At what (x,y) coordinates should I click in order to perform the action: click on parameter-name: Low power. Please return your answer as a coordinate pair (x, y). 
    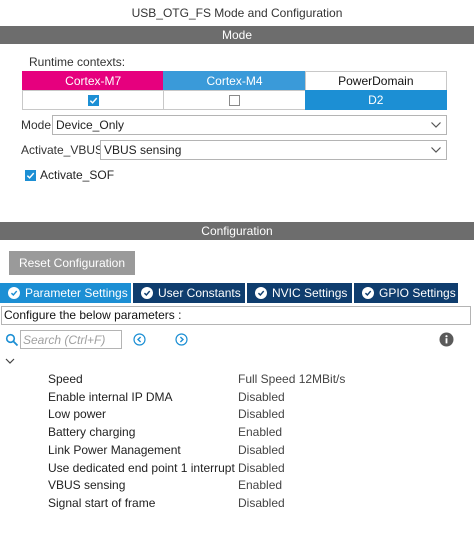
    Looking at the image, I should click on (77, 414).